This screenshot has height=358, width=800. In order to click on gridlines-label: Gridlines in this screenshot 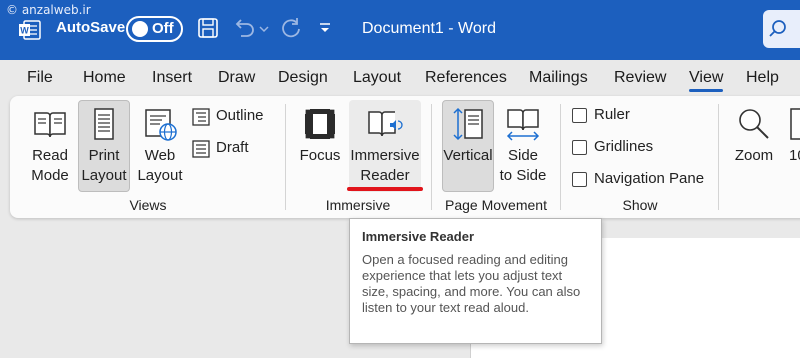, I will do `click(624, 146)`.